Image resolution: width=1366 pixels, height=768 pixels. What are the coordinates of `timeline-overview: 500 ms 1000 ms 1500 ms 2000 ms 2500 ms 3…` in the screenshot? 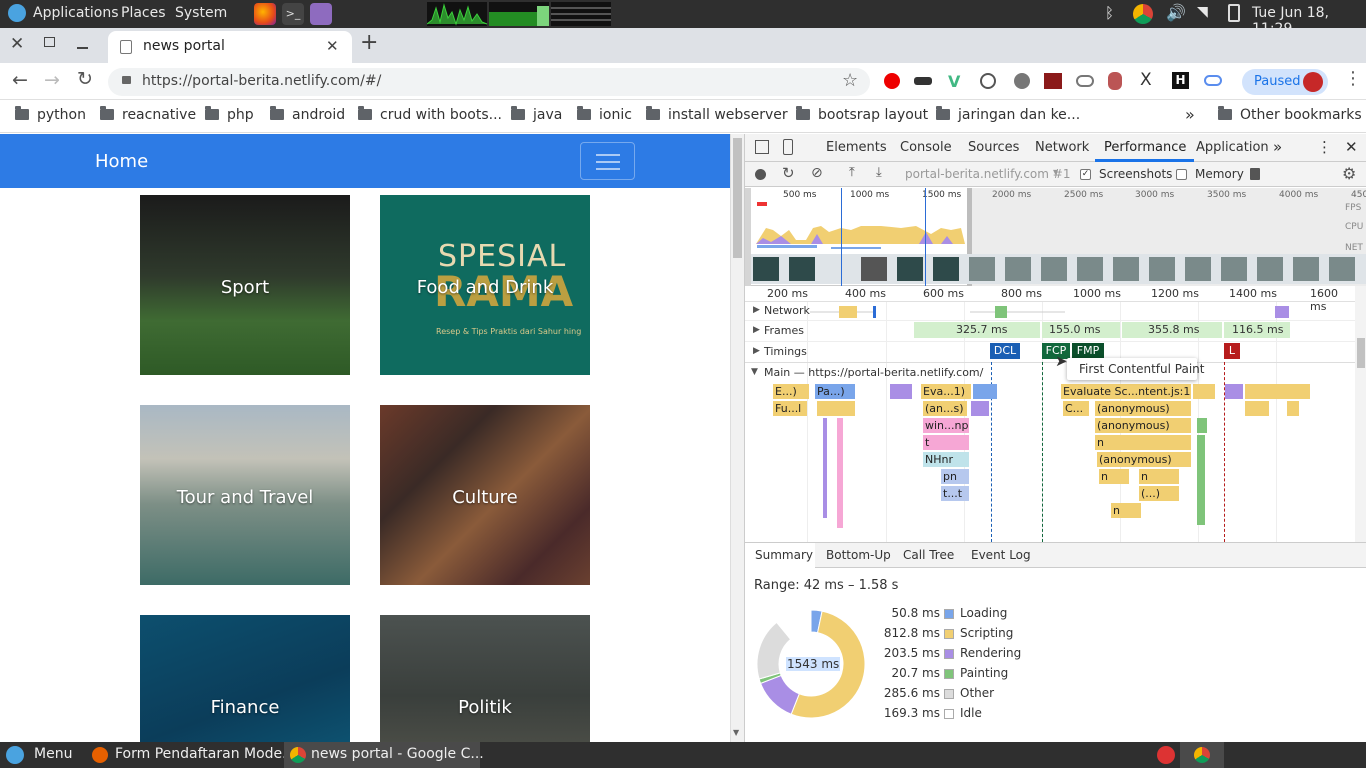 It's located at (1055, 237).